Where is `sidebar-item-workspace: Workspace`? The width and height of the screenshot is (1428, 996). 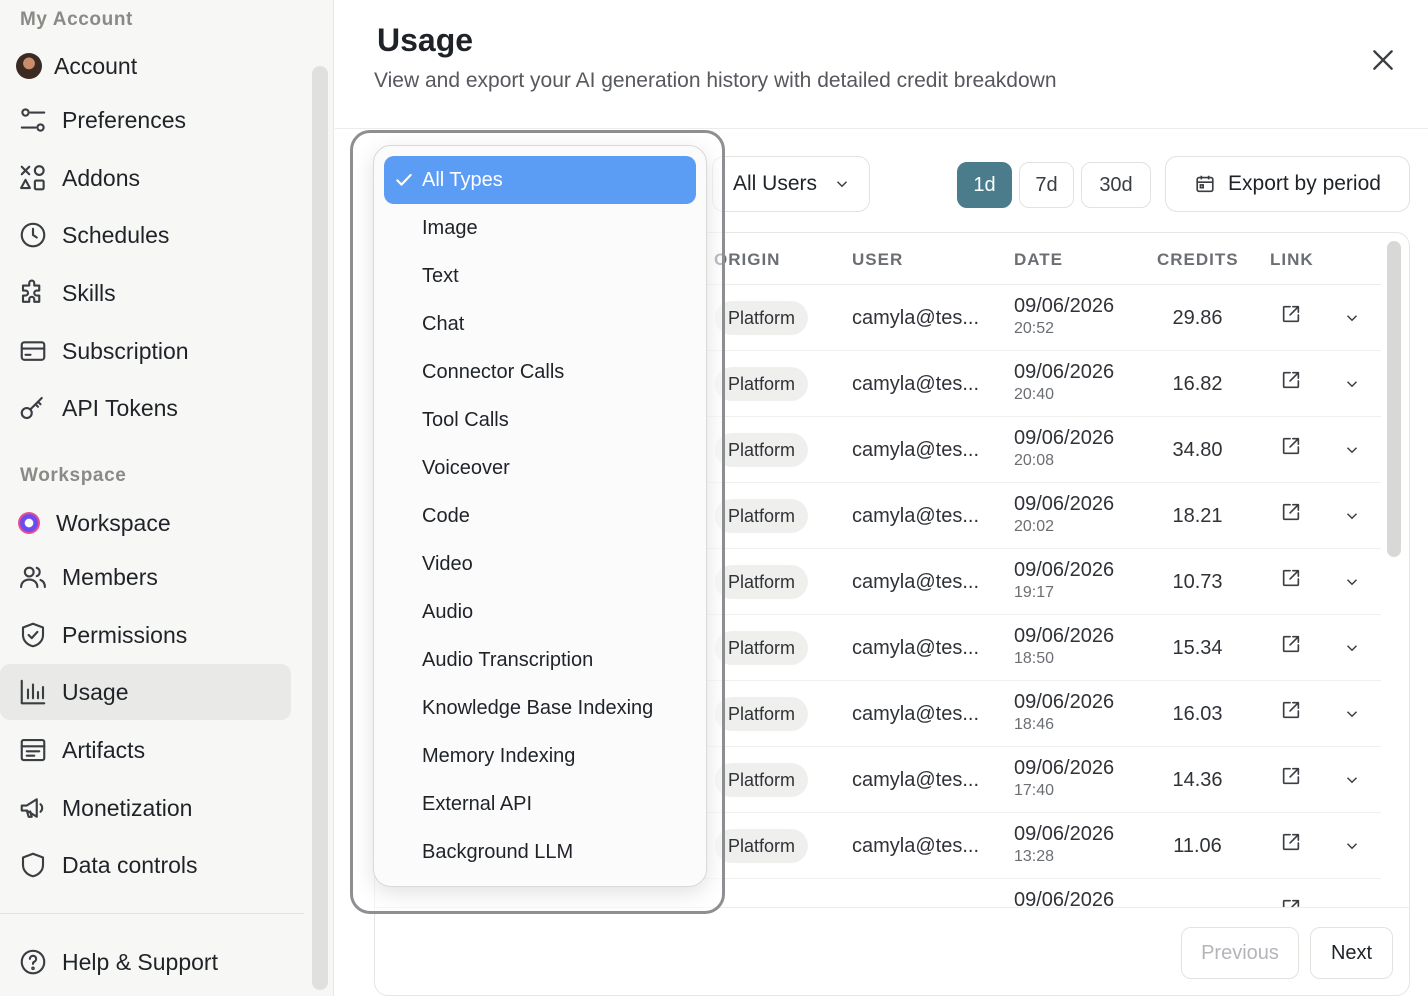
sidebar-item-workspace: Workspace is located at coordinates (145, 523).